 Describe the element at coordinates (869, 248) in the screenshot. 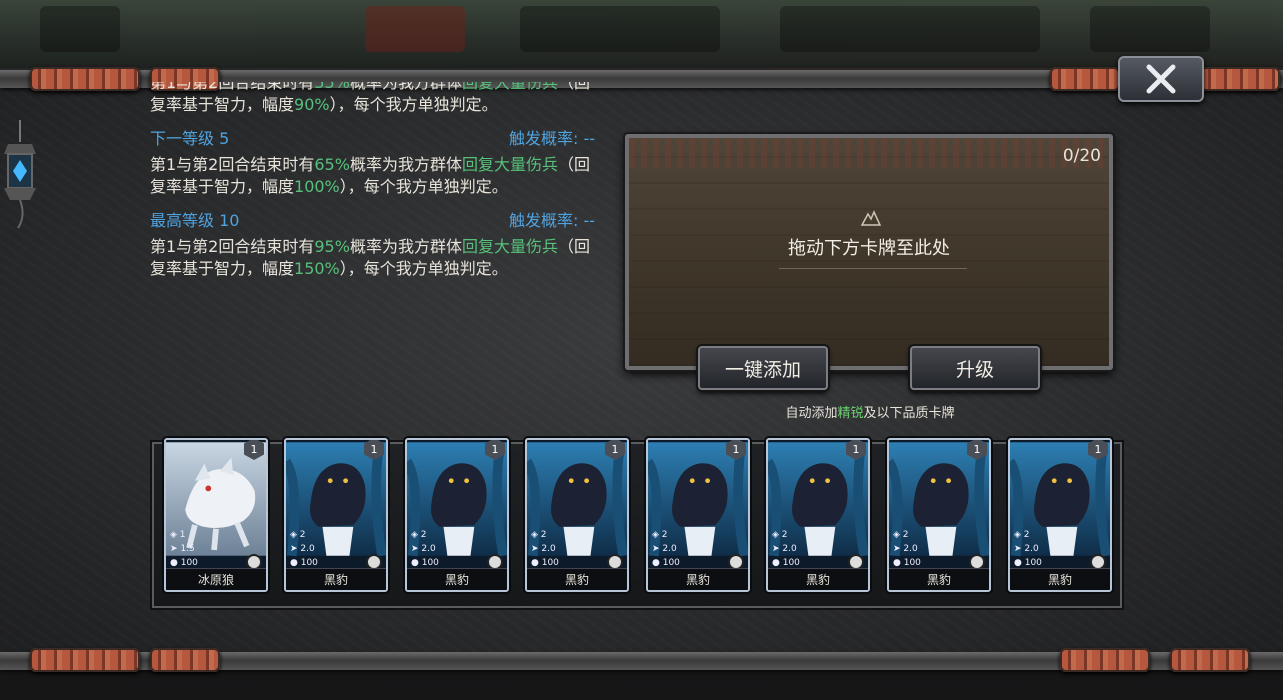

I see `drop-hint: 拖动下方卡牌至此处` at that location.